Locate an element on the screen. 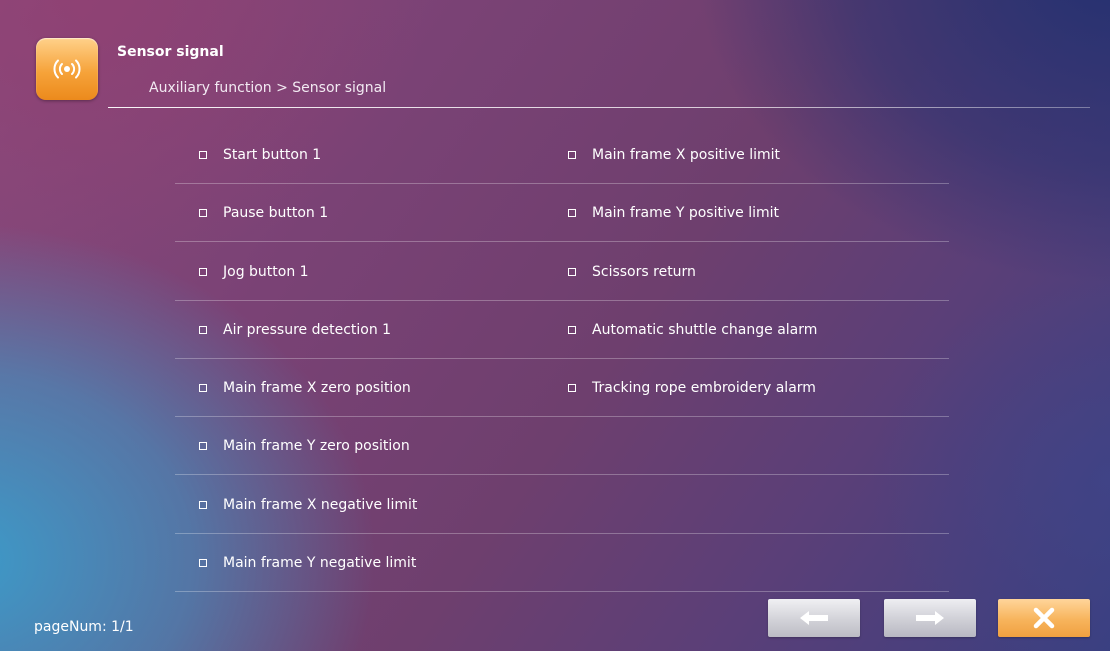 Image resolution: width=1110 pixels, height=651 pixels. signal-item: Automatic shuttle change alarm is located at coordinates (757, 330).